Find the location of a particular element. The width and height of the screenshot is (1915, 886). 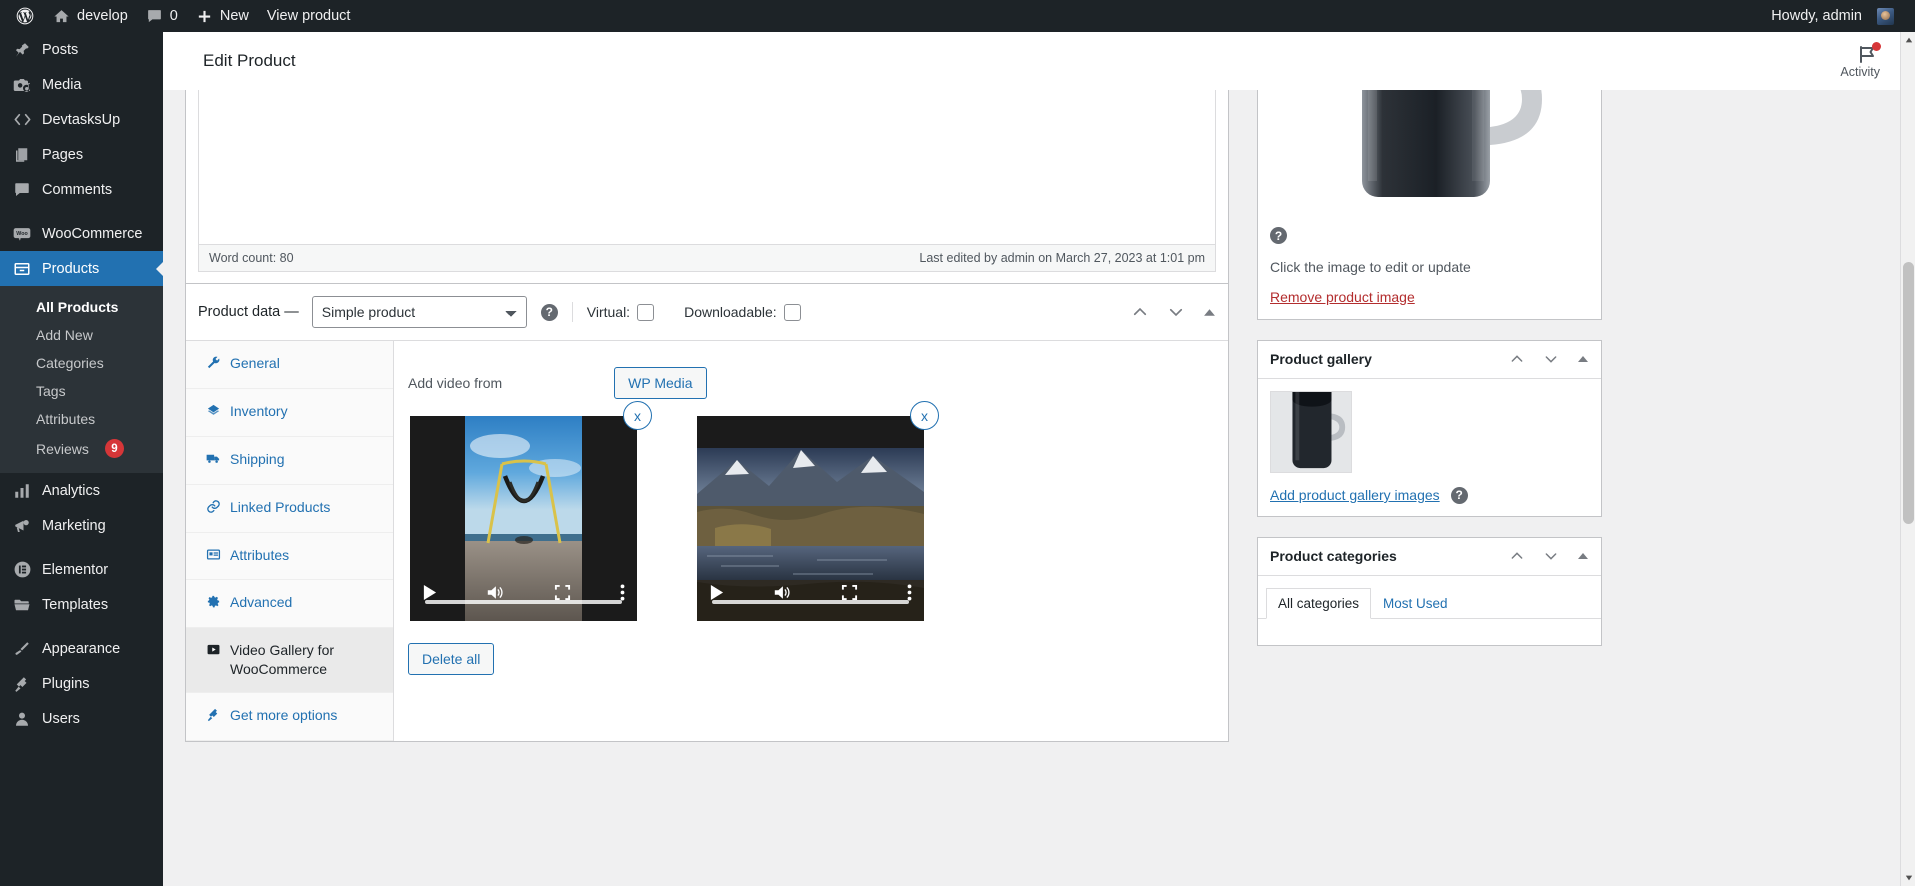

plug-icon is located at coordinates (213, 717).